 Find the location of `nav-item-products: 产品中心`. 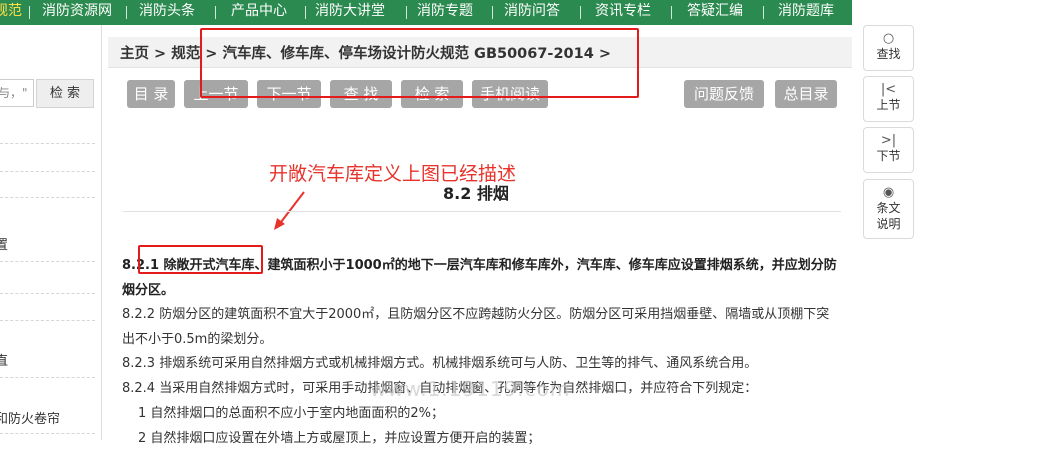

nav-item-products: 产品中心 is located at coordinates (259, 12).